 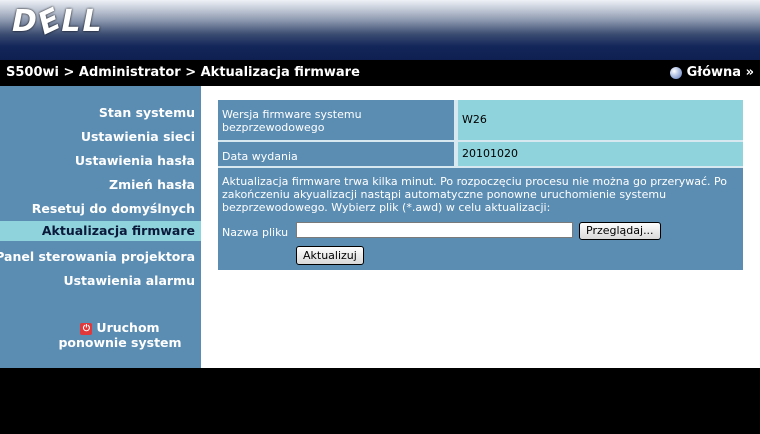 What do you see at coordinates (135, 160) in the screenshot?
I see `sidebar-item-password-settings: Ustawienia hasła` at bounding box center [135, 160].